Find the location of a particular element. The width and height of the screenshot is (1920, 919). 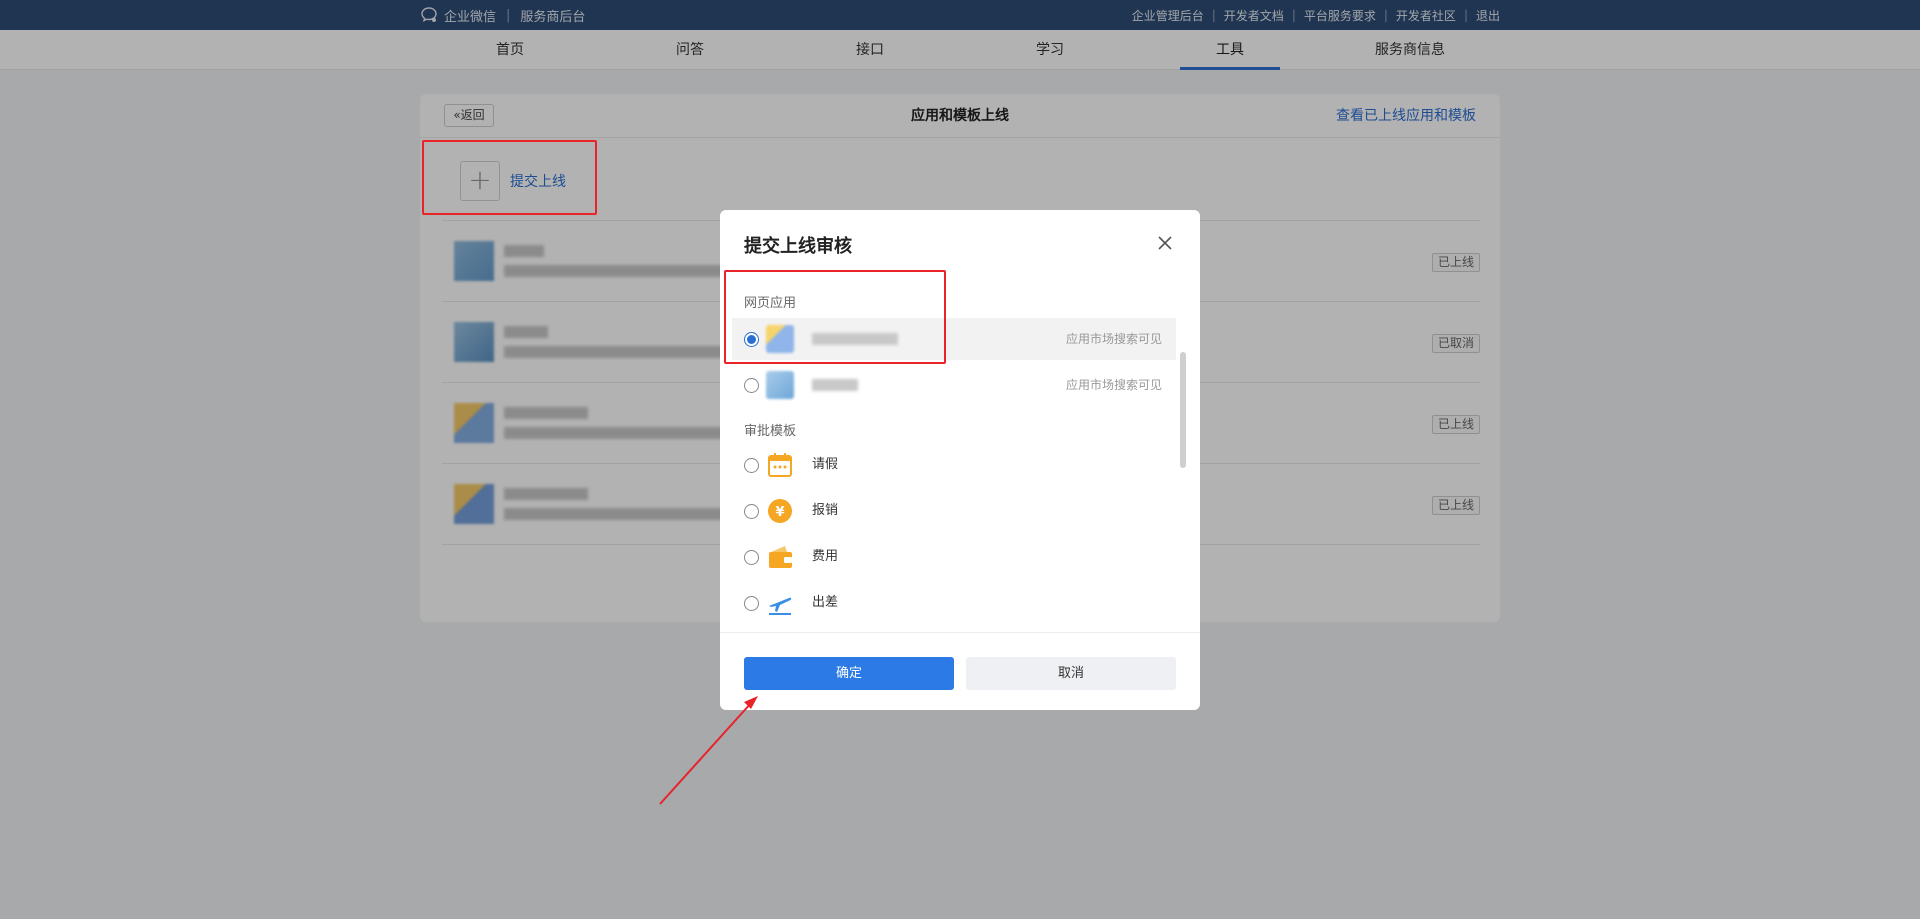

template-option: 出差 is located at coordinates (954, 603).